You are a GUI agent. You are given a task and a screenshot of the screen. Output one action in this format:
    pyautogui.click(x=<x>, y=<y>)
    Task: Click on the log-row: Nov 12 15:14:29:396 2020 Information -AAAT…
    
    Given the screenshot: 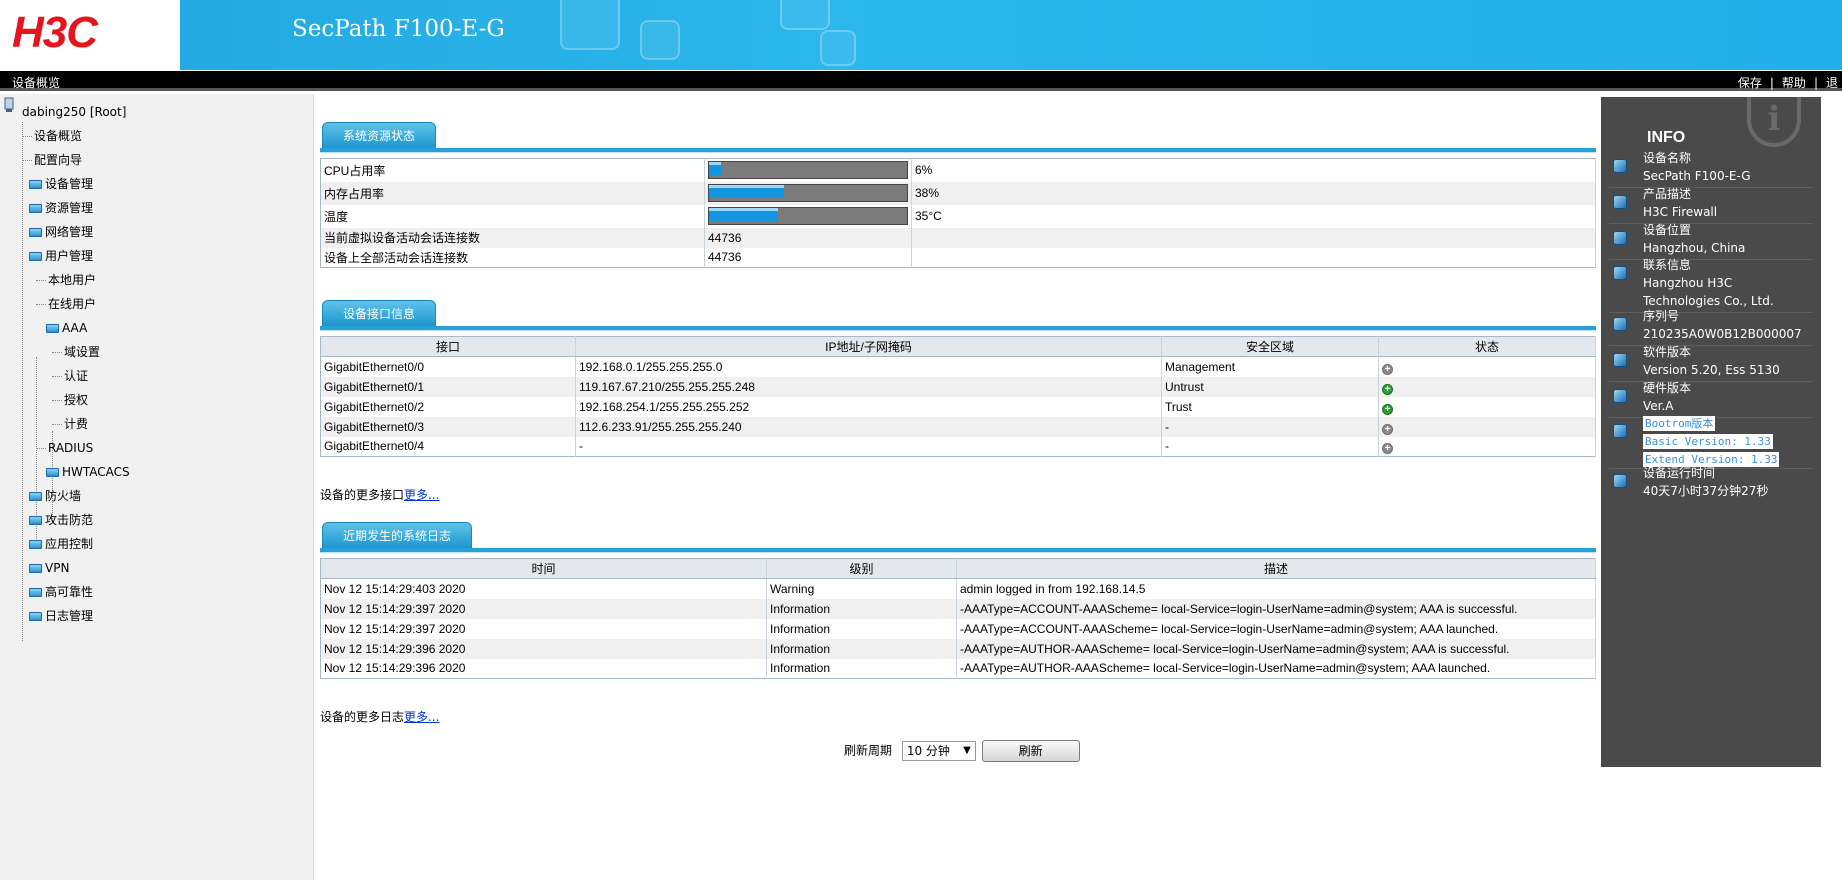 What is the action you would take?
    pyautogui.click(x=958, y=668)
    